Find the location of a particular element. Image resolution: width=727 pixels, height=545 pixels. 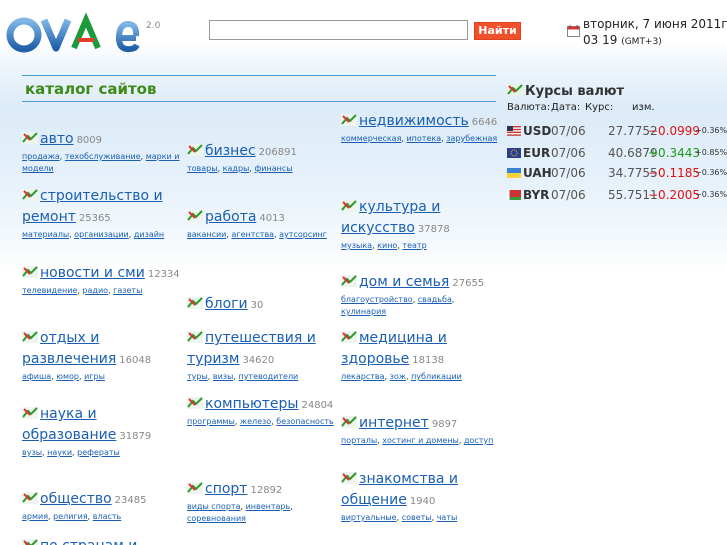

subcategory-link: железо is located at coordinates (255, 421).